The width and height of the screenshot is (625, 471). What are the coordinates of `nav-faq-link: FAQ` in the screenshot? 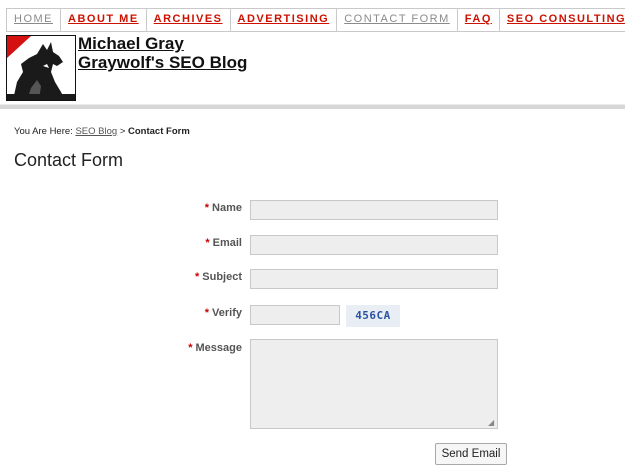 It's located at (479, 20).